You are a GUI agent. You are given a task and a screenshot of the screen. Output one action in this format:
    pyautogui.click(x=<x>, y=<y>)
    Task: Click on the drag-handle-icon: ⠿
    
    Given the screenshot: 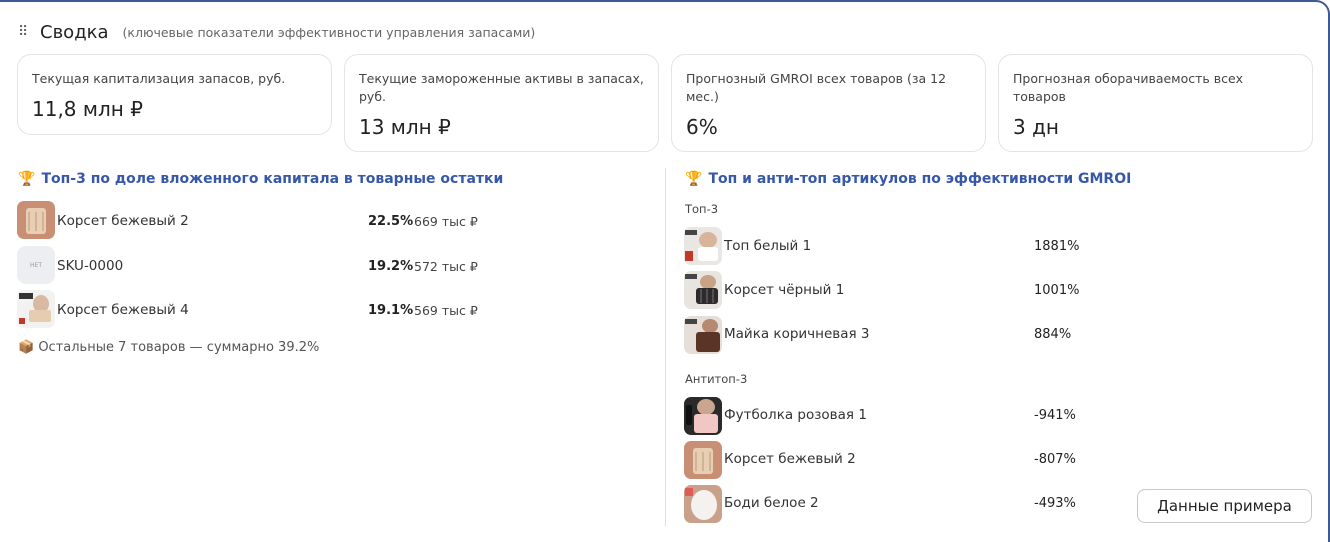 What is the action you would take?
    pyautogui.click(x=24, y=32)
    